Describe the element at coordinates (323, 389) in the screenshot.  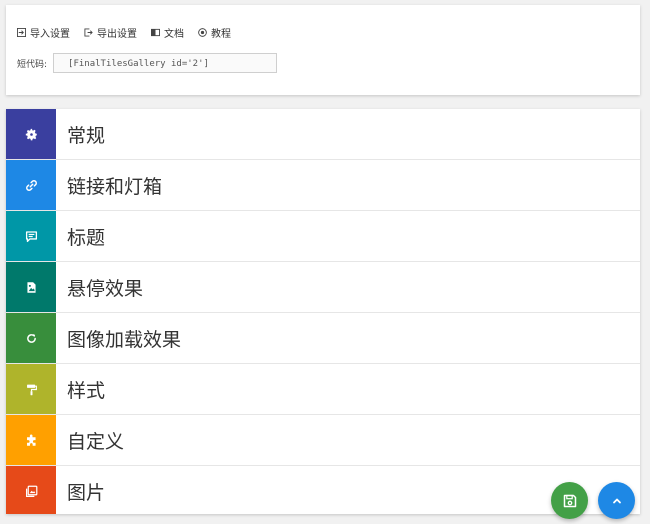
I see `menu-item-style: 样式` at that location.